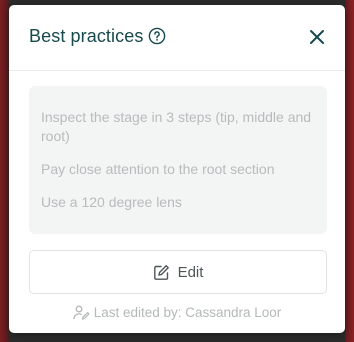  Describe the element at coordinates (190, 272) in the screenshot. I see `edit-button-label: Edit` at that location.